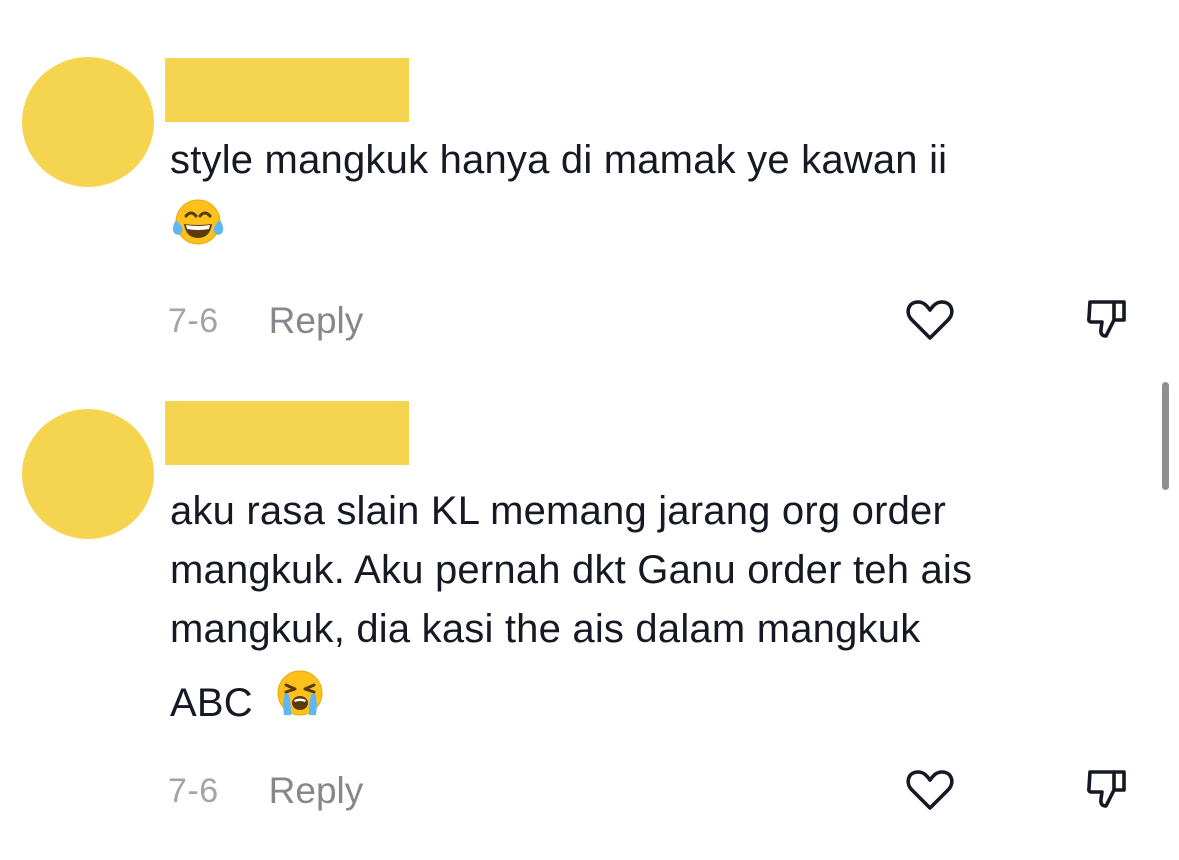 This screenshot has width=1179, height=860. Describe the element at coordinates (88, 474) in the screenshot. I see `avatar` at that location.